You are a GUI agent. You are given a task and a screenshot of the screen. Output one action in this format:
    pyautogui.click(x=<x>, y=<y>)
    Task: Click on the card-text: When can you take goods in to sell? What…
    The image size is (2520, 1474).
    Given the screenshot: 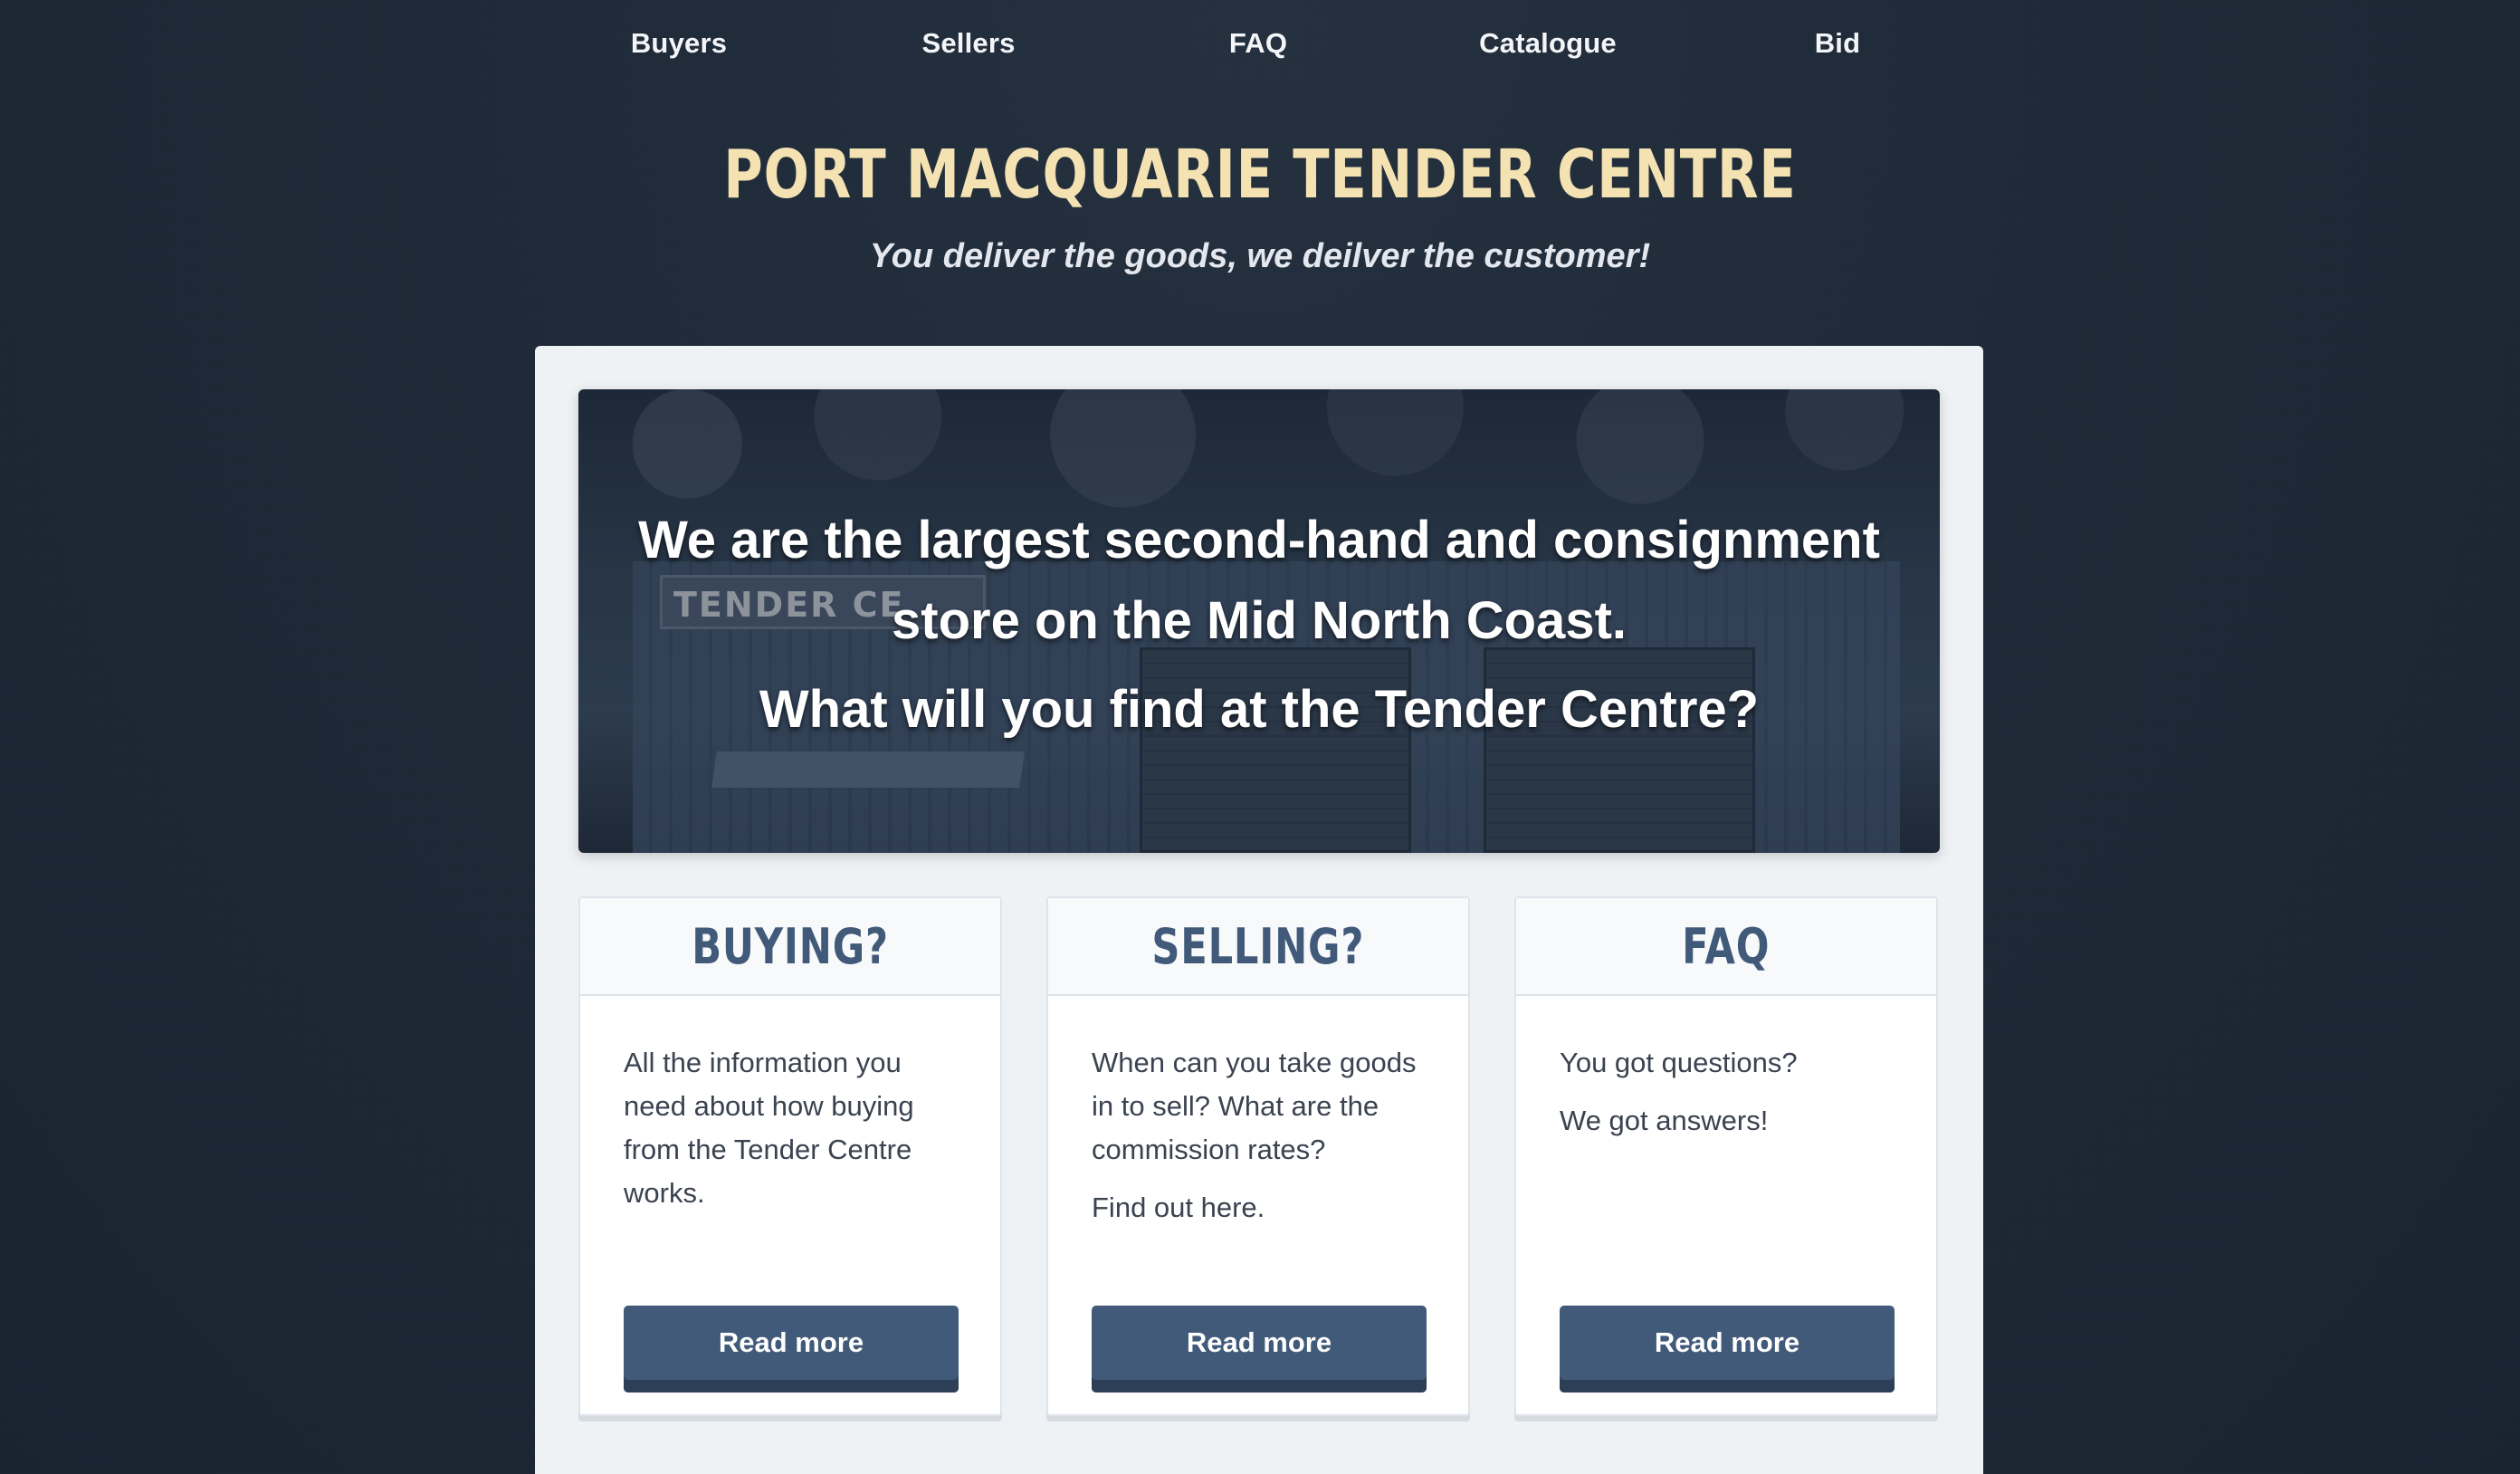 What is the action you would take?
    pyautogui.click(x=1255, y=1106)
    